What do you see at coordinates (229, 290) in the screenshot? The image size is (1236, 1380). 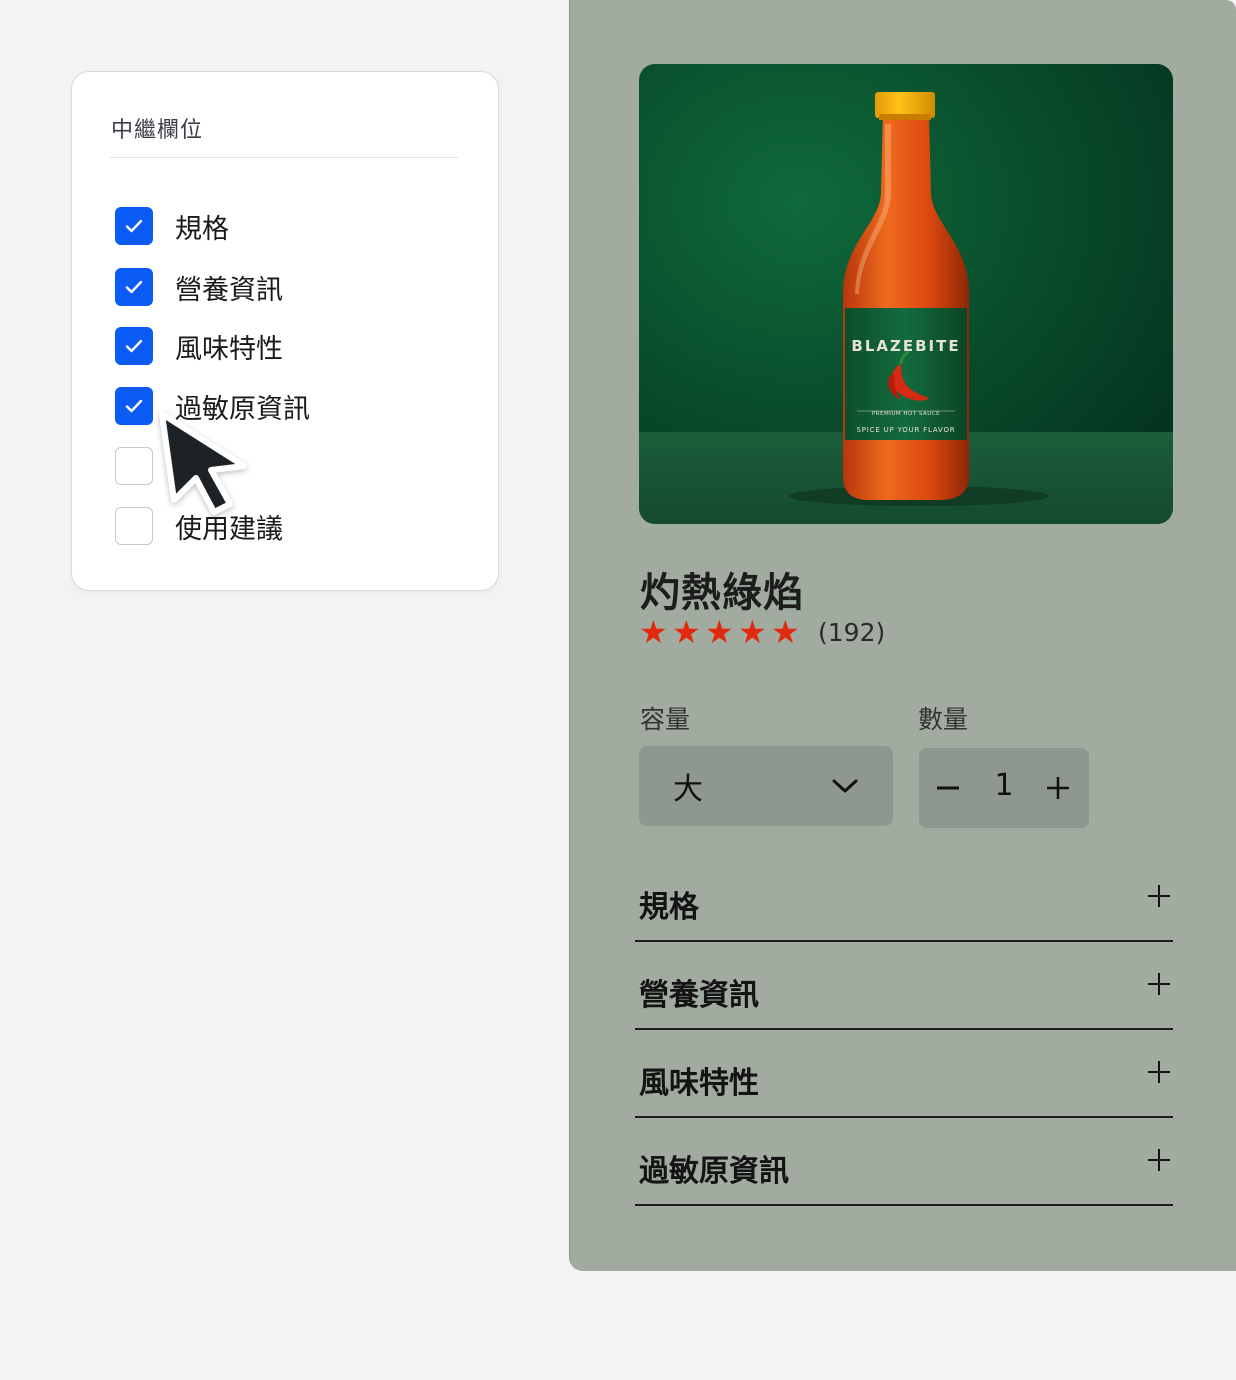 I see `option-label: 營養資訊` at bounding box center [229, 290].